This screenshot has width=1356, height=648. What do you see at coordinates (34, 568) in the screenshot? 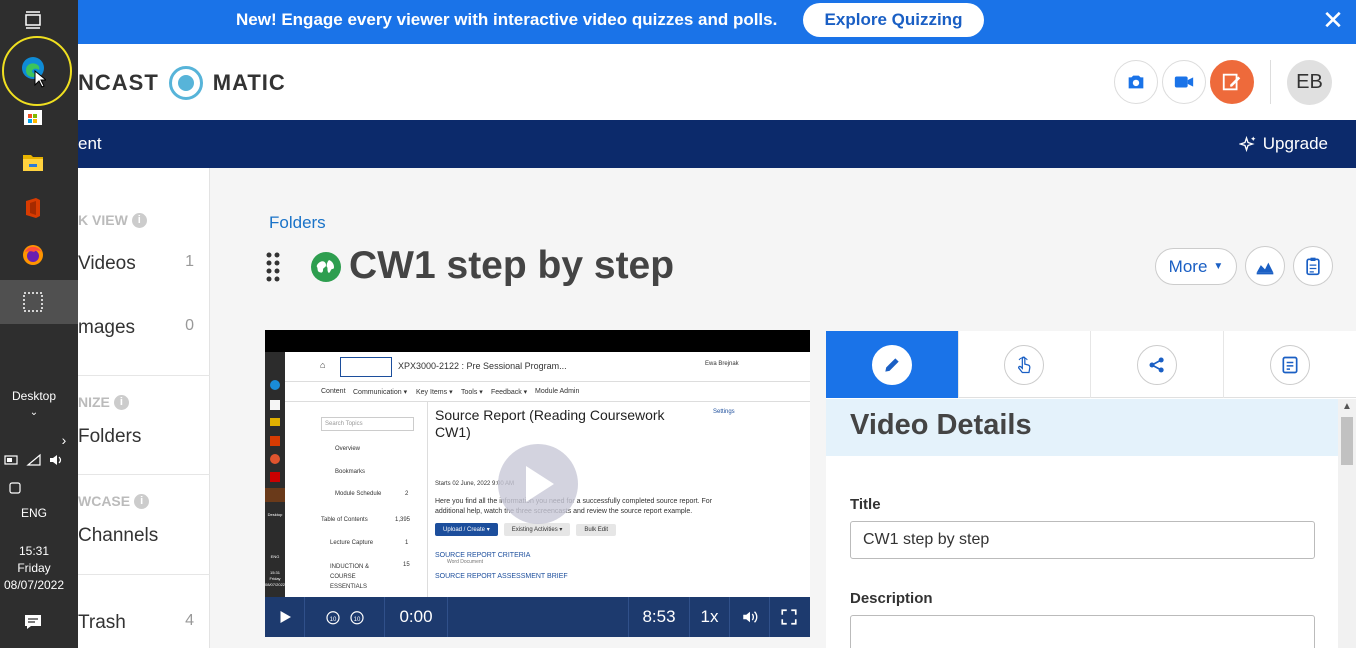
I see `clock-day: Friday` at bounding box center [34, 568].